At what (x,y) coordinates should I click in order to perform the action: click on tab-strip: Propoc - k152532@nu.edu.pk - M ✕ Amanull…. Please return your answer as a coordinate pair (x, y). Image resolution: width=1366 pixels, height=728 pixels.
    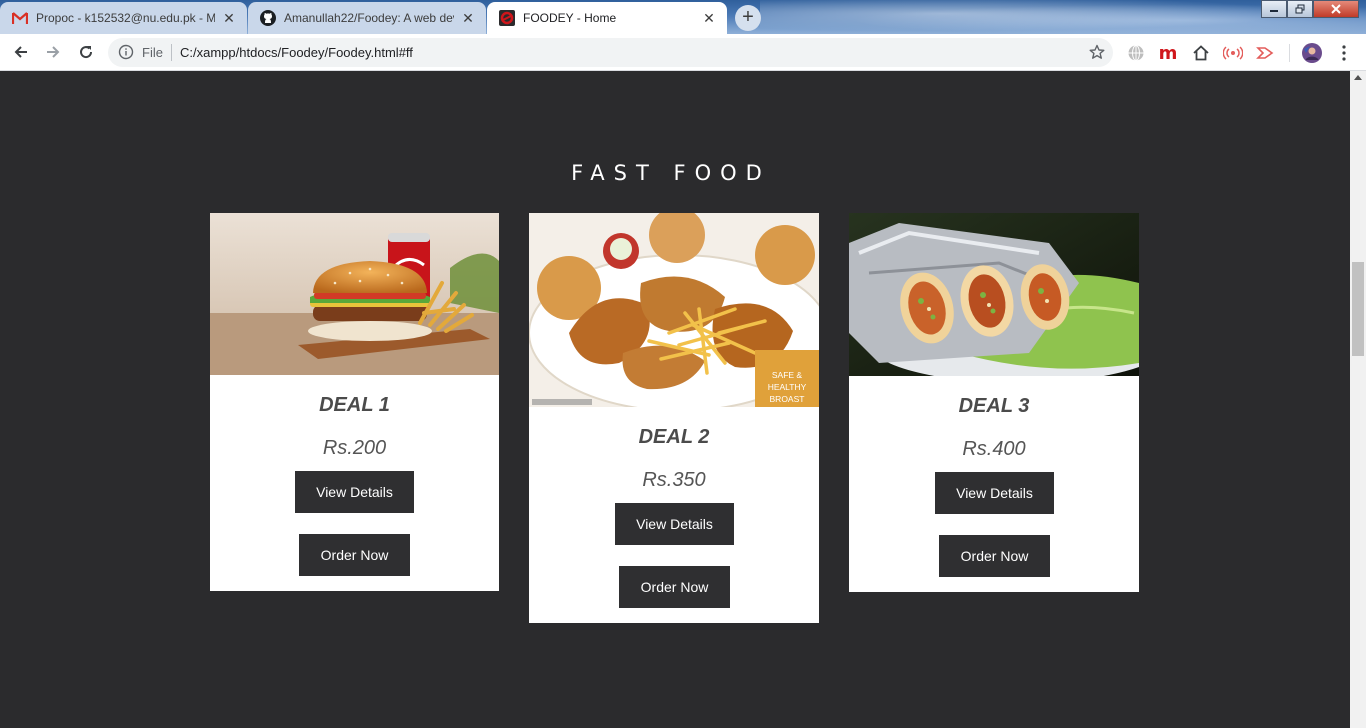
    Looking at the image, I should click on (683, 17).